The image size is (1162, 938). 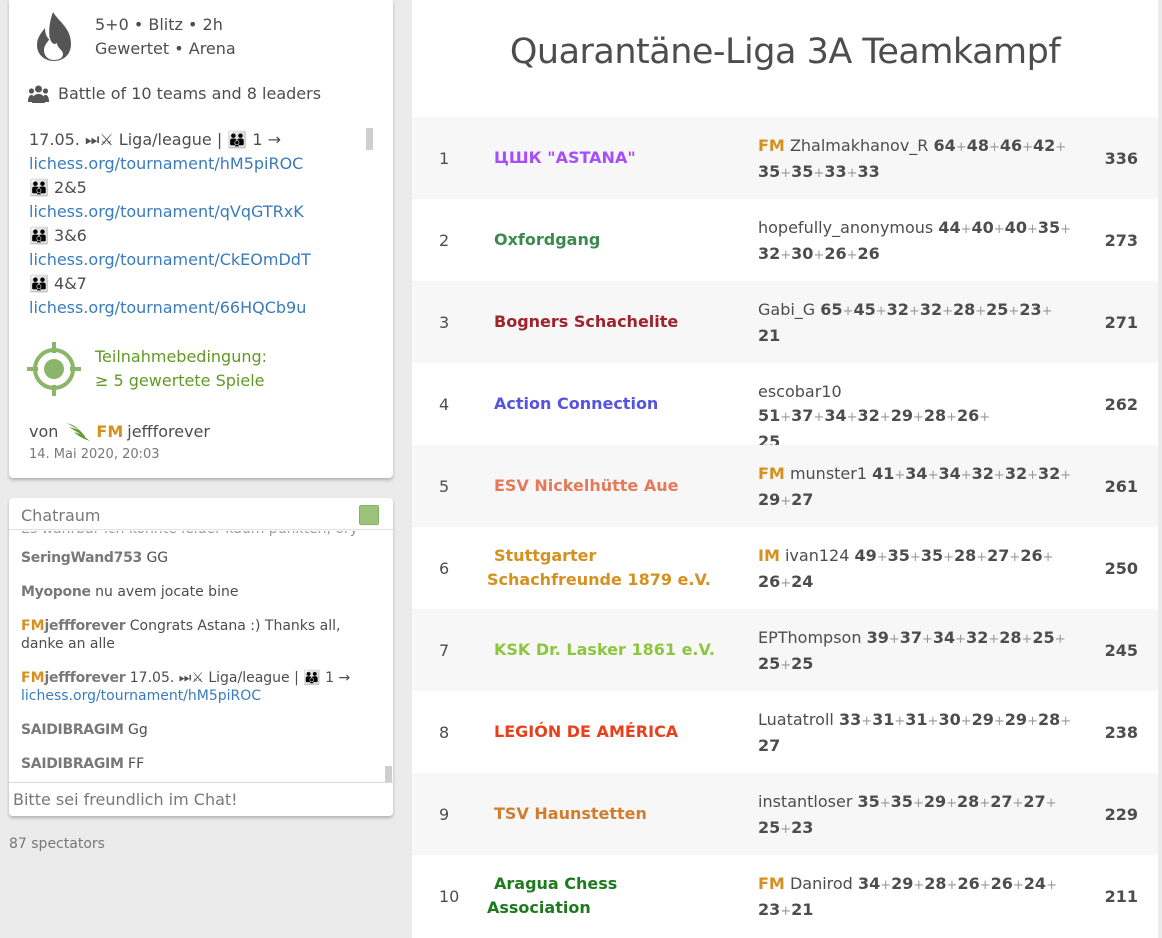 What do you see at coordinates (609, 486) in the screenshot?
I see `team-name-link: ESV Nickelhütte Aue` at bounding box center [609, 486].